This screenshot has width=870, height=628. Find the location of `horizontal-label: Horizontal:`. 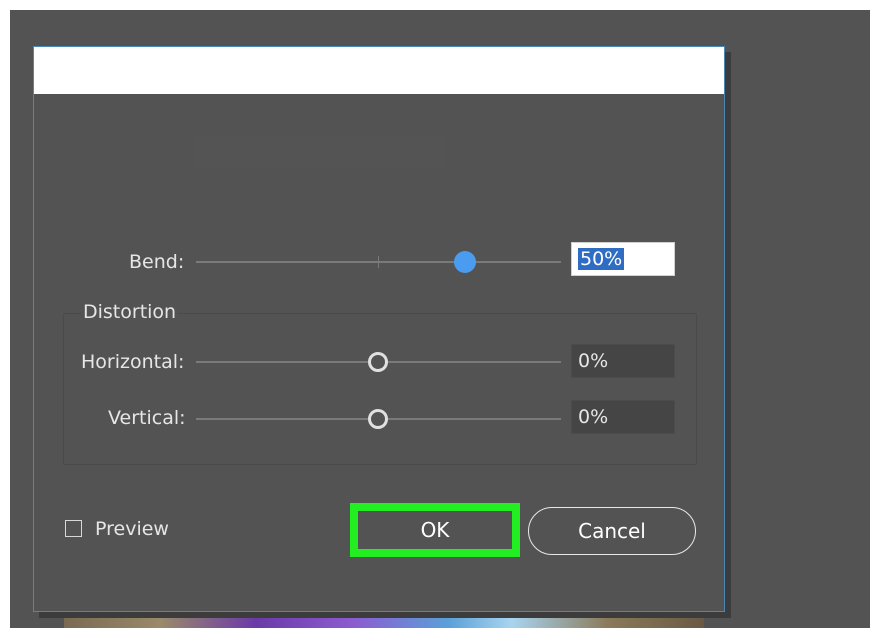

horizontal-label: Horizontal: is located at coordinates (133, 362).